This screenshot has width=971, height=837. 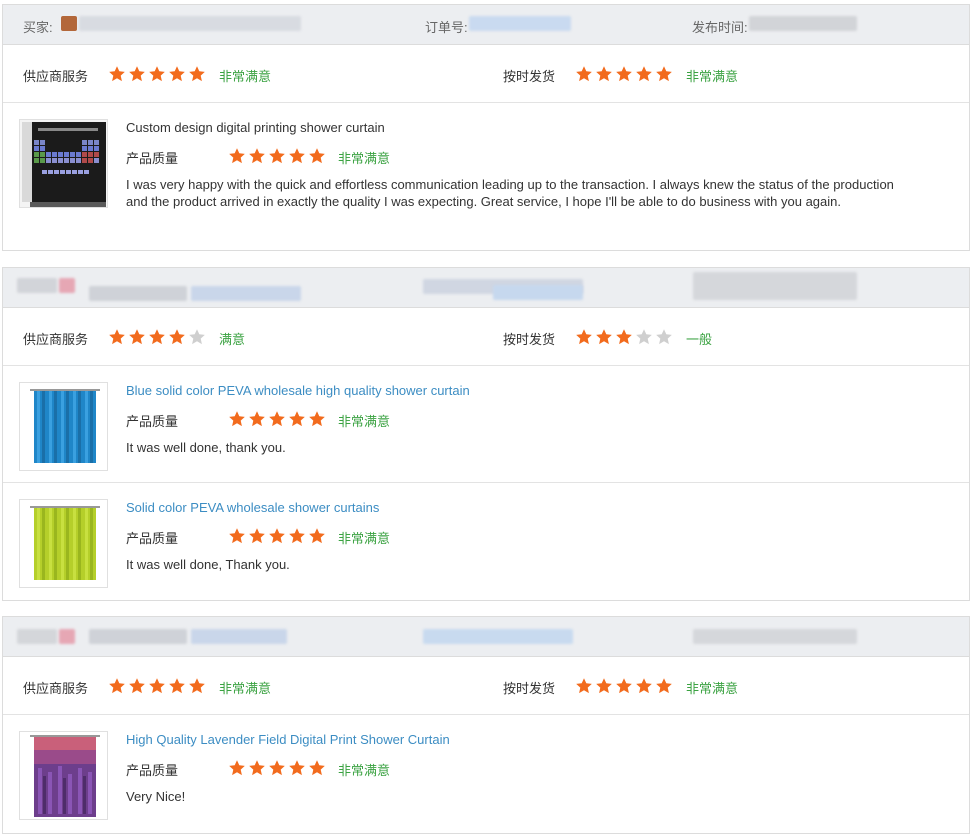 I want to click on order-number-label: 订单号:, so click(x=446, y=27).